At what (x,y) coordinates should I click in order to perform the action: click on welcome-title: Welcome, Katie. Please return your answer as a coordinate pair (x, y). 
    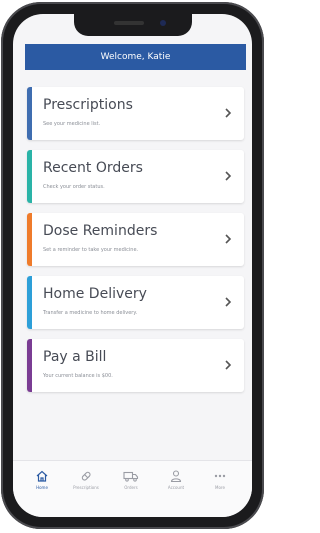
    Looking at the image, I should click on (135, 57).